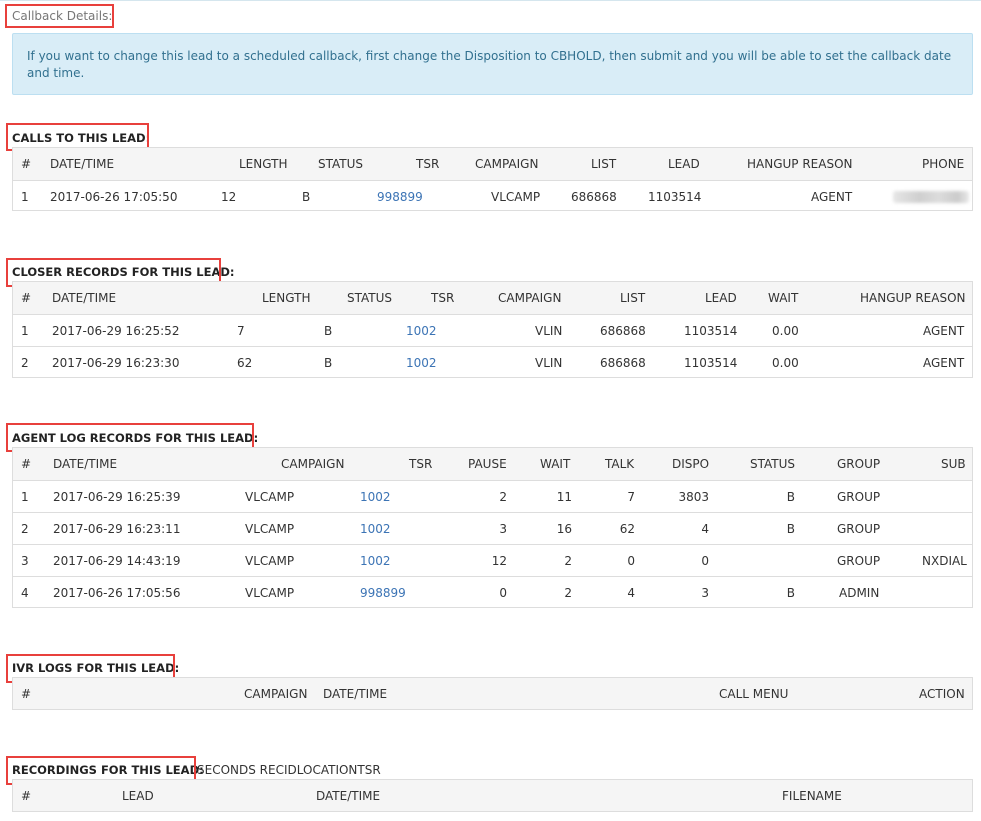 The width and height of the screenshot is (981, 821). I want to click on cell-dispo: 0, so click(705, 561).